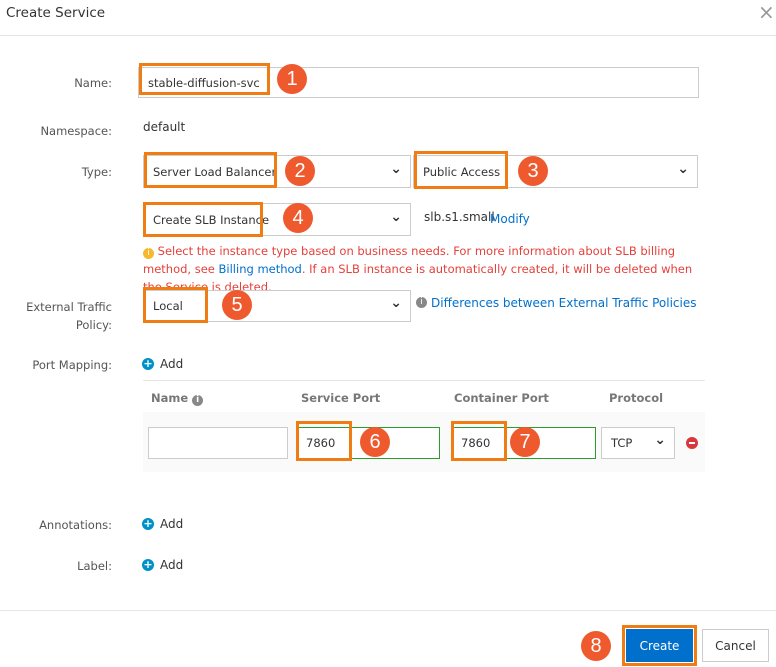 The width and height of the screenshot is (776, 667). I want to click on type-value: Server Load Balancer, so click(215, 171).